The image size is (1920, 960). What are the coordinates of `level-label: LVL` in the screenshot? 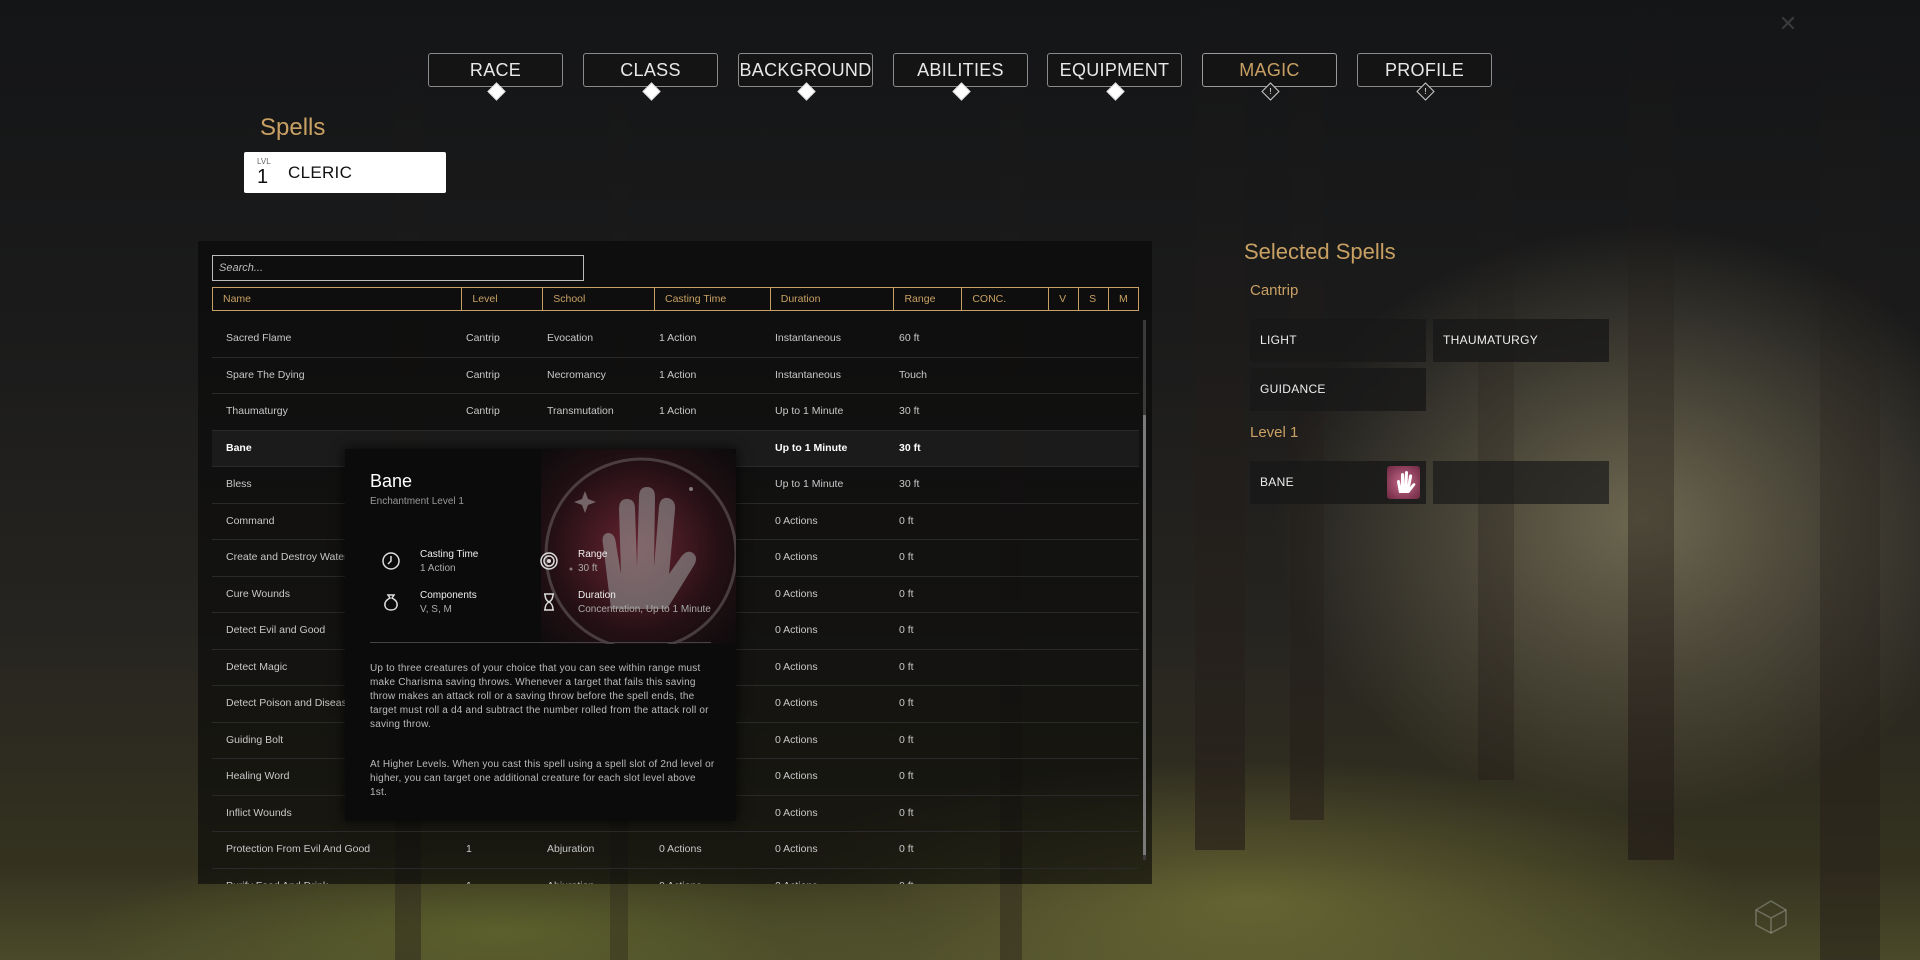 It's located at (264, 161).